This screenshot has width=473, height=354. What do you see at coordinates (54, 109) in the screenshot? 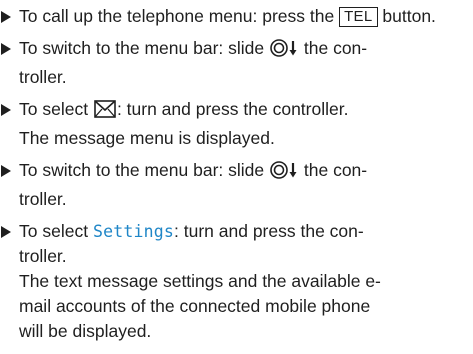
I see `step-3-text: To select` at bounding box center [54, 109].